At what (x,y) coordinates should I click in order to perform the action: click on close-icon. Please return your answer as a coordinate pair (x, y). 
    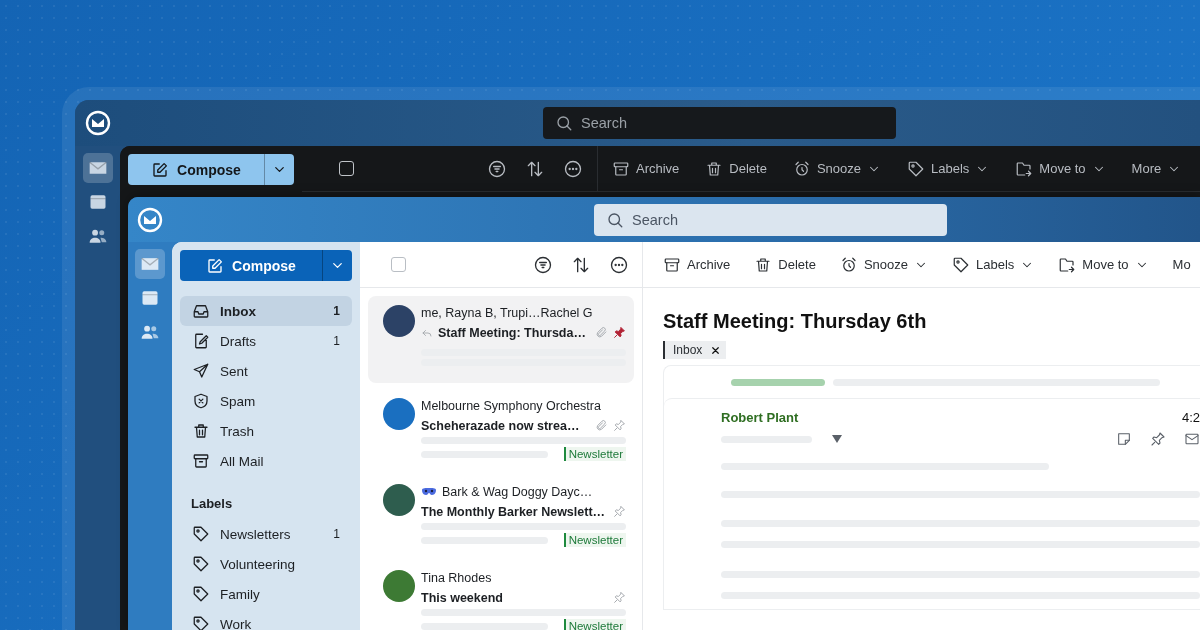
    Looking at the image, I should click on (716, 350).